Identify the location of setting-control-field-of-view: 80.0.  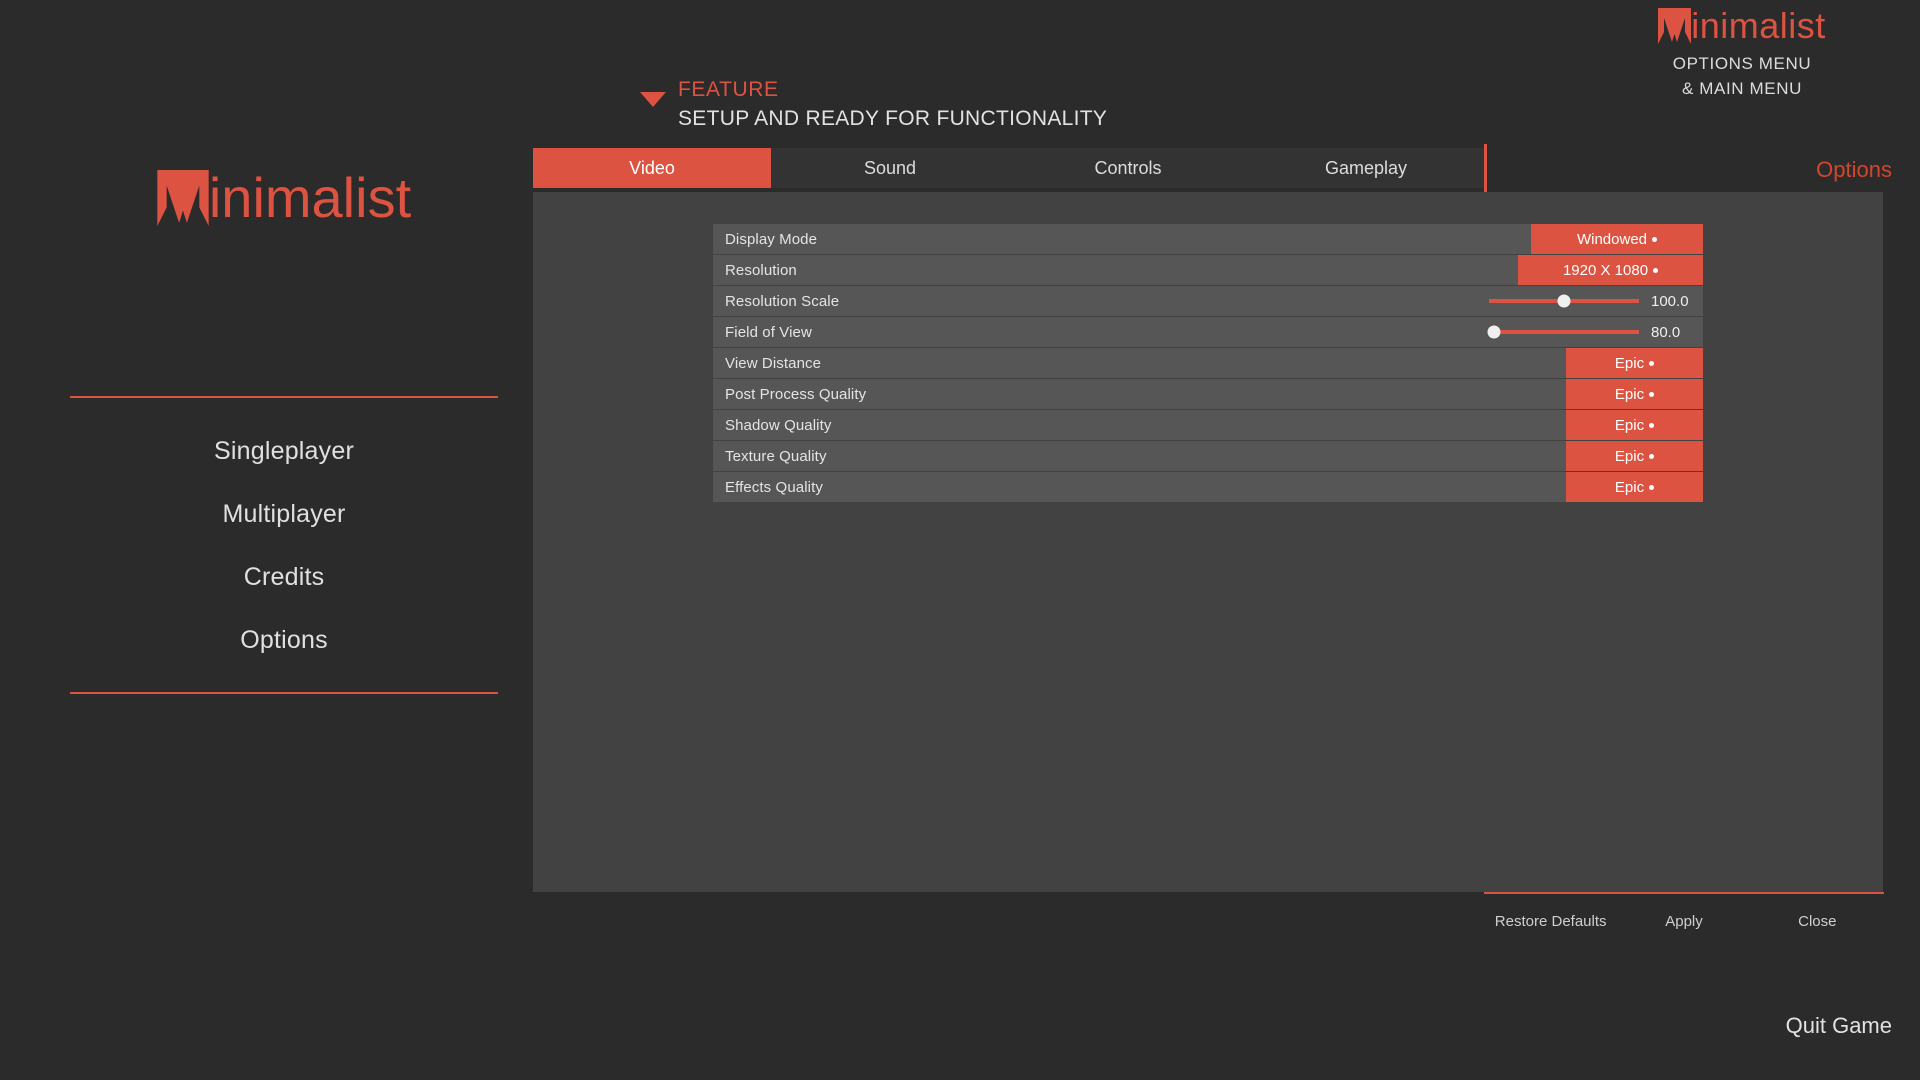
(1588, 332).